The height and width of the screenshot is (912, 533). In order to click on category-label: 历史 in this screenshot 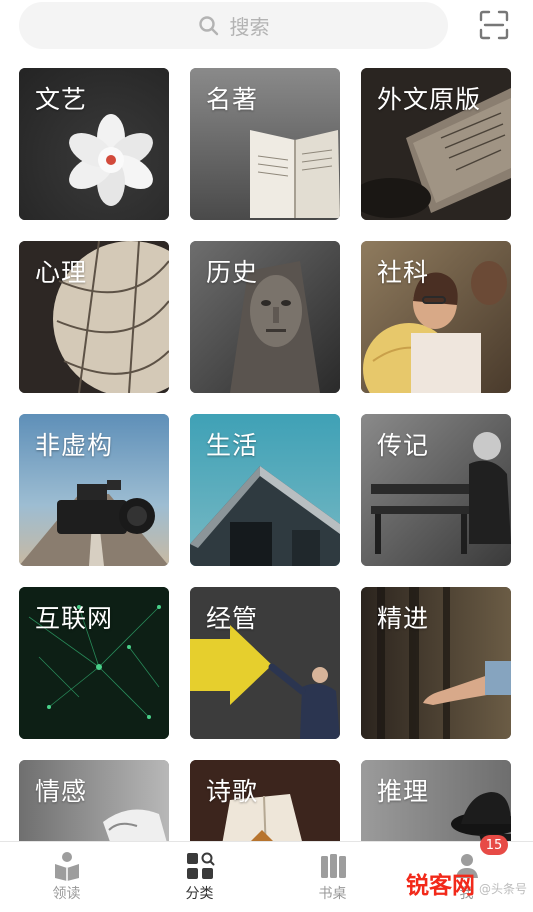, I will do `click(232, 272)`.